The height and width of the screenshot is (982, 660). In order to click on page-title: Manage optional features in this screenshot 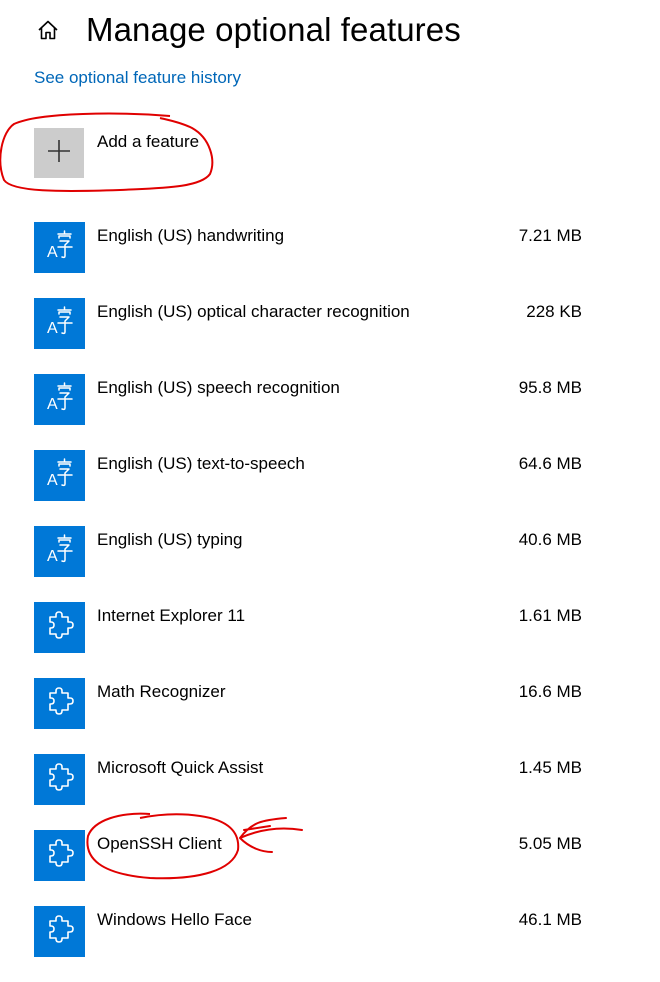, I will do `click(273, 29)`.